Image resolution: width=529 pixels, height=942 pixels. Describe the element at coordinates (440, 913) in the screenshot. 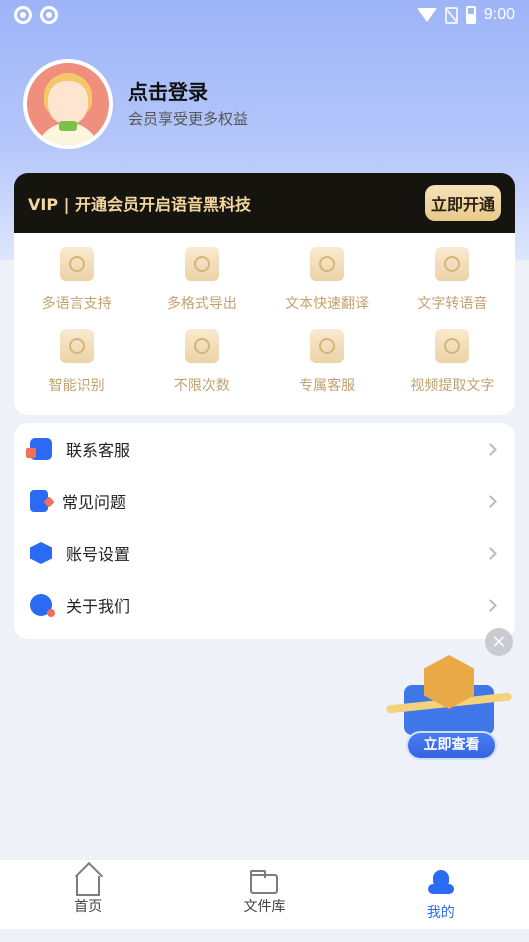

I see `nav-label: 我的` at that location.